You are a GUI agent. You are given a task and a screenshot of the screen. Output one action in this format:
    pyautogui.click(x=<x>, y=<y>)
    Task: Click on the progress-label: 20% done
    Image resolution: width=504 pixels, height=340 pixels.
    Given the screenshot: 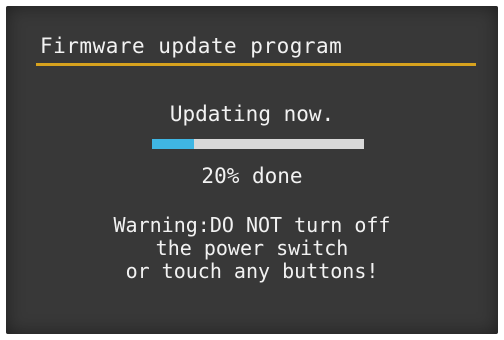 What is the action you would take?
    pyautogui.click(x=252, y=176)
    